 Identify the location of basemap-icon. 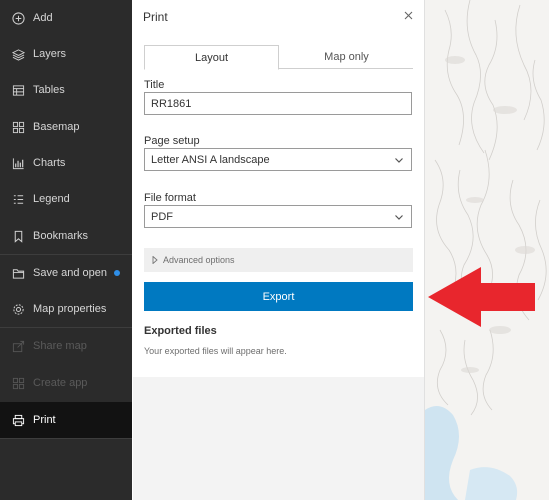
(18, 127).